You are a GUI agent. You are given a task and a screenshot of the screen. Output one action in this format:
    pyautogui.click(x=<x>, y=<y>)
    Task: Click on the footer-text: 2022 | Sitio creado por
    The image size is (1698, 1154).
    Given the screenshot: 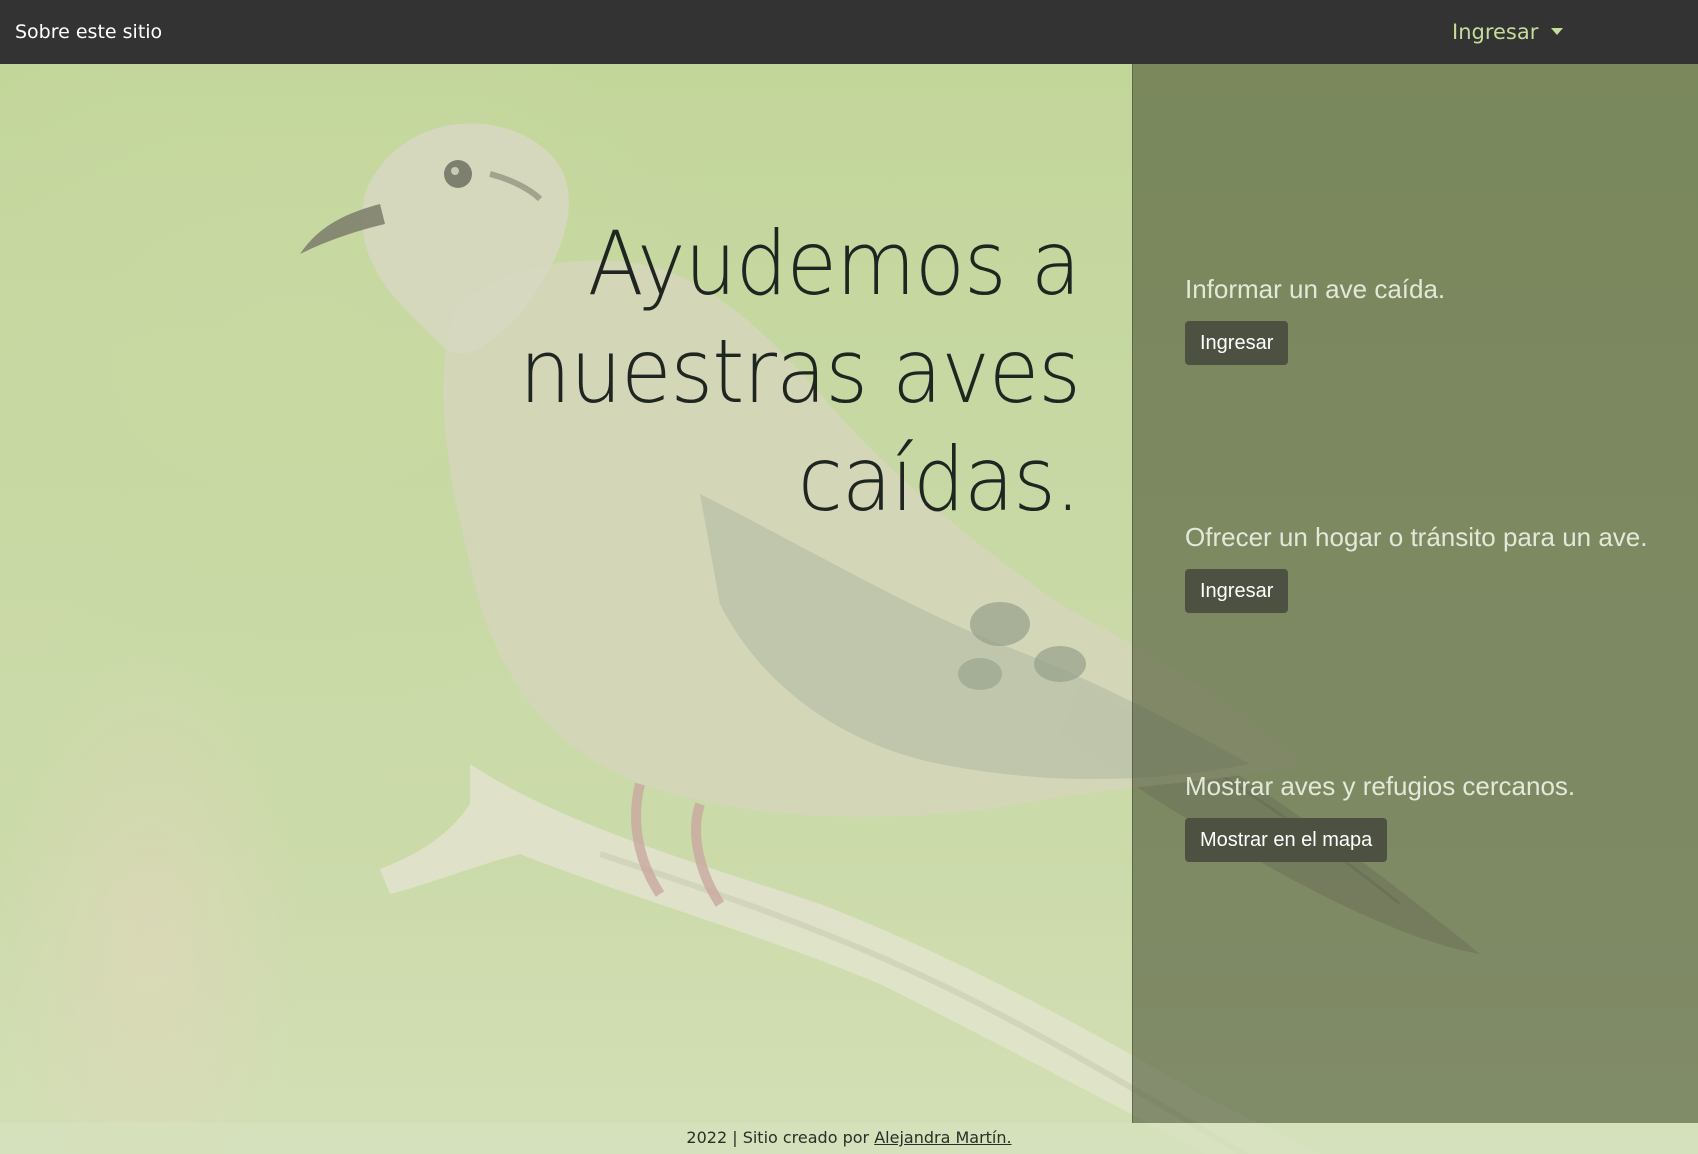 What is the action you would take?
    pyautogui.click(x=780, y=1137)
    